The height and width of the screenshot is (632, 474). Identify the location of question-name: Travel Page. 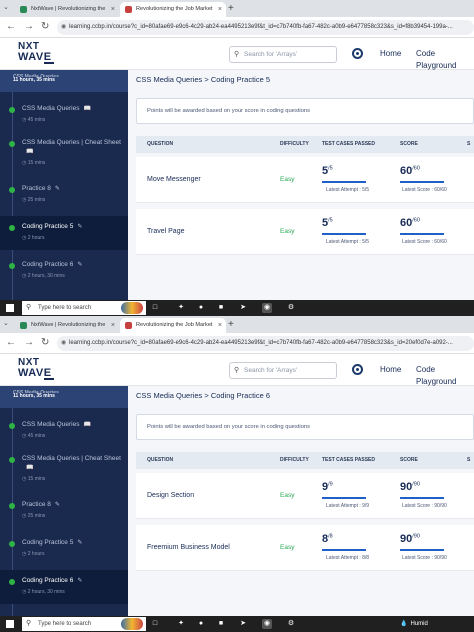
(165, 232).